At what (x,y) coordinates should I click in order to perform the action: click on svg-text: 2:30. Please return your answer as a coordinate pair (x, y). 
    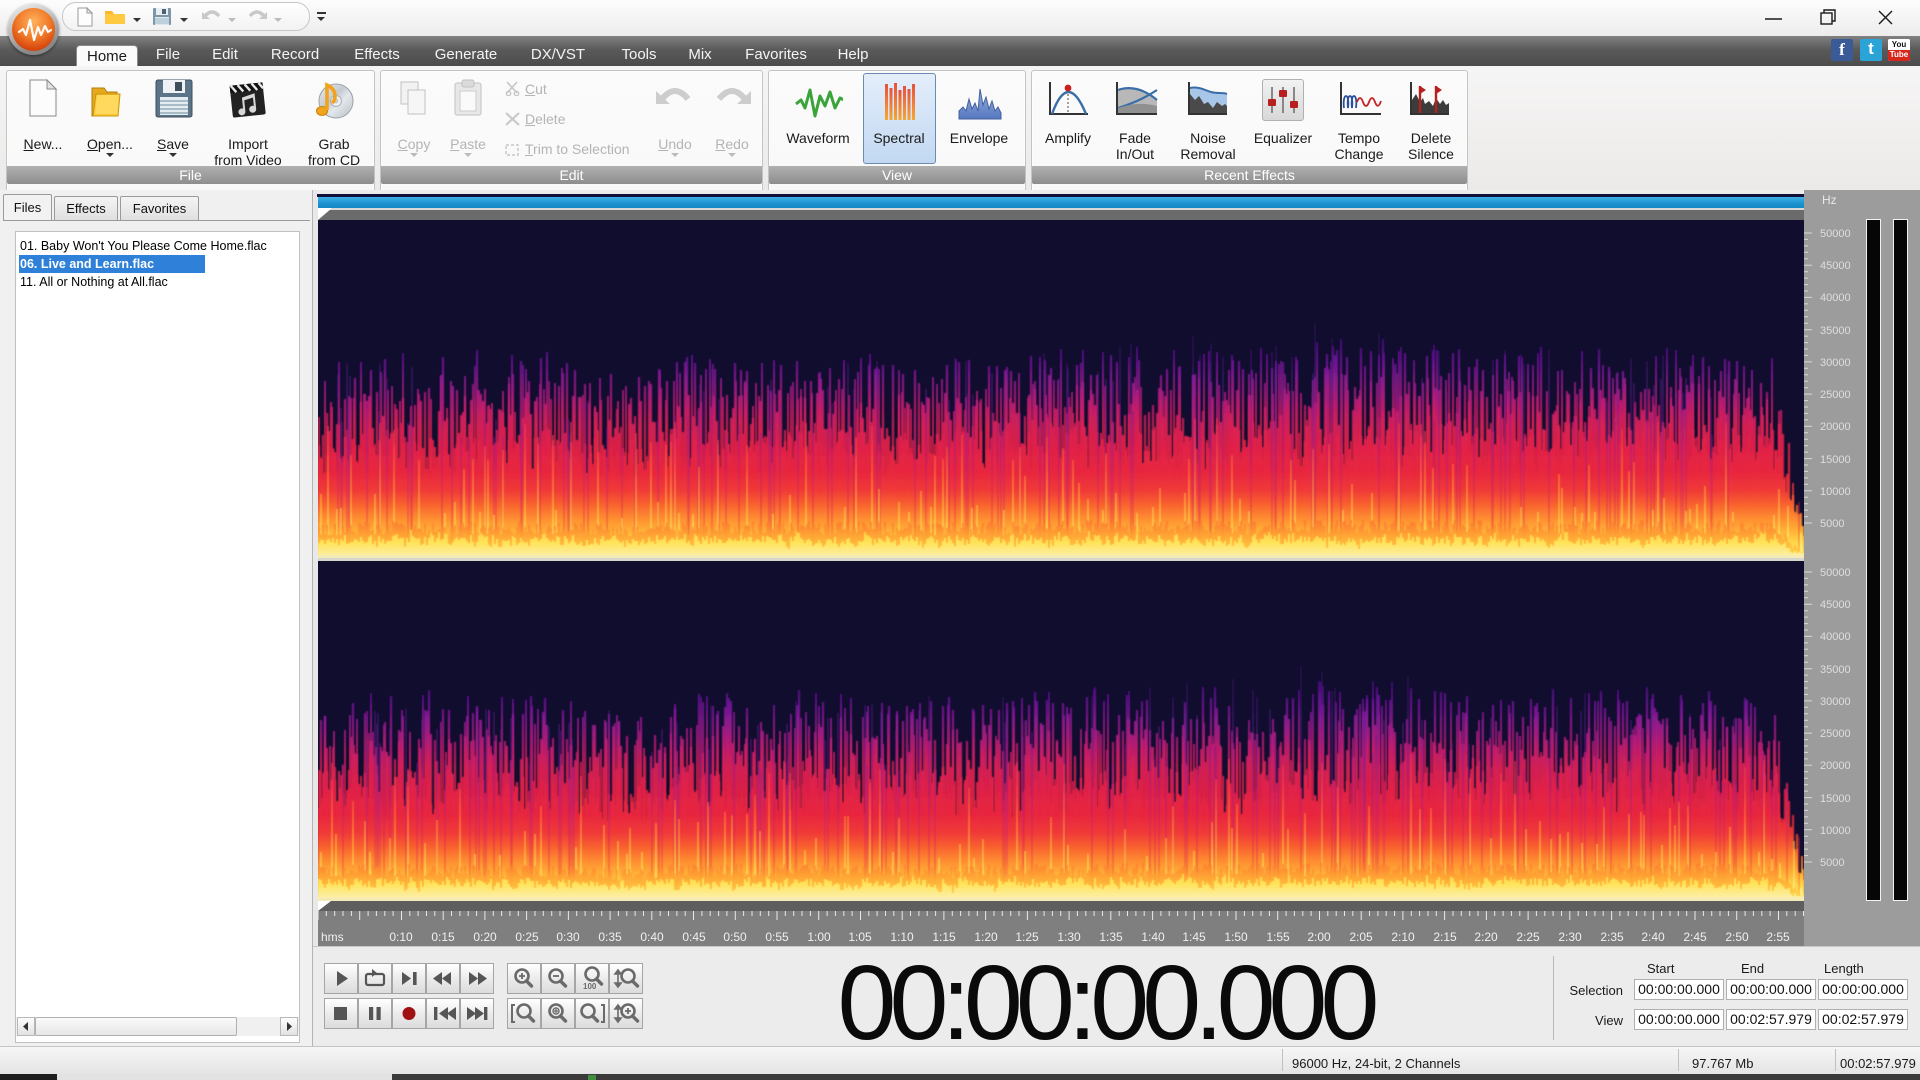
    Looking at the image, I should click on (1570, 937).